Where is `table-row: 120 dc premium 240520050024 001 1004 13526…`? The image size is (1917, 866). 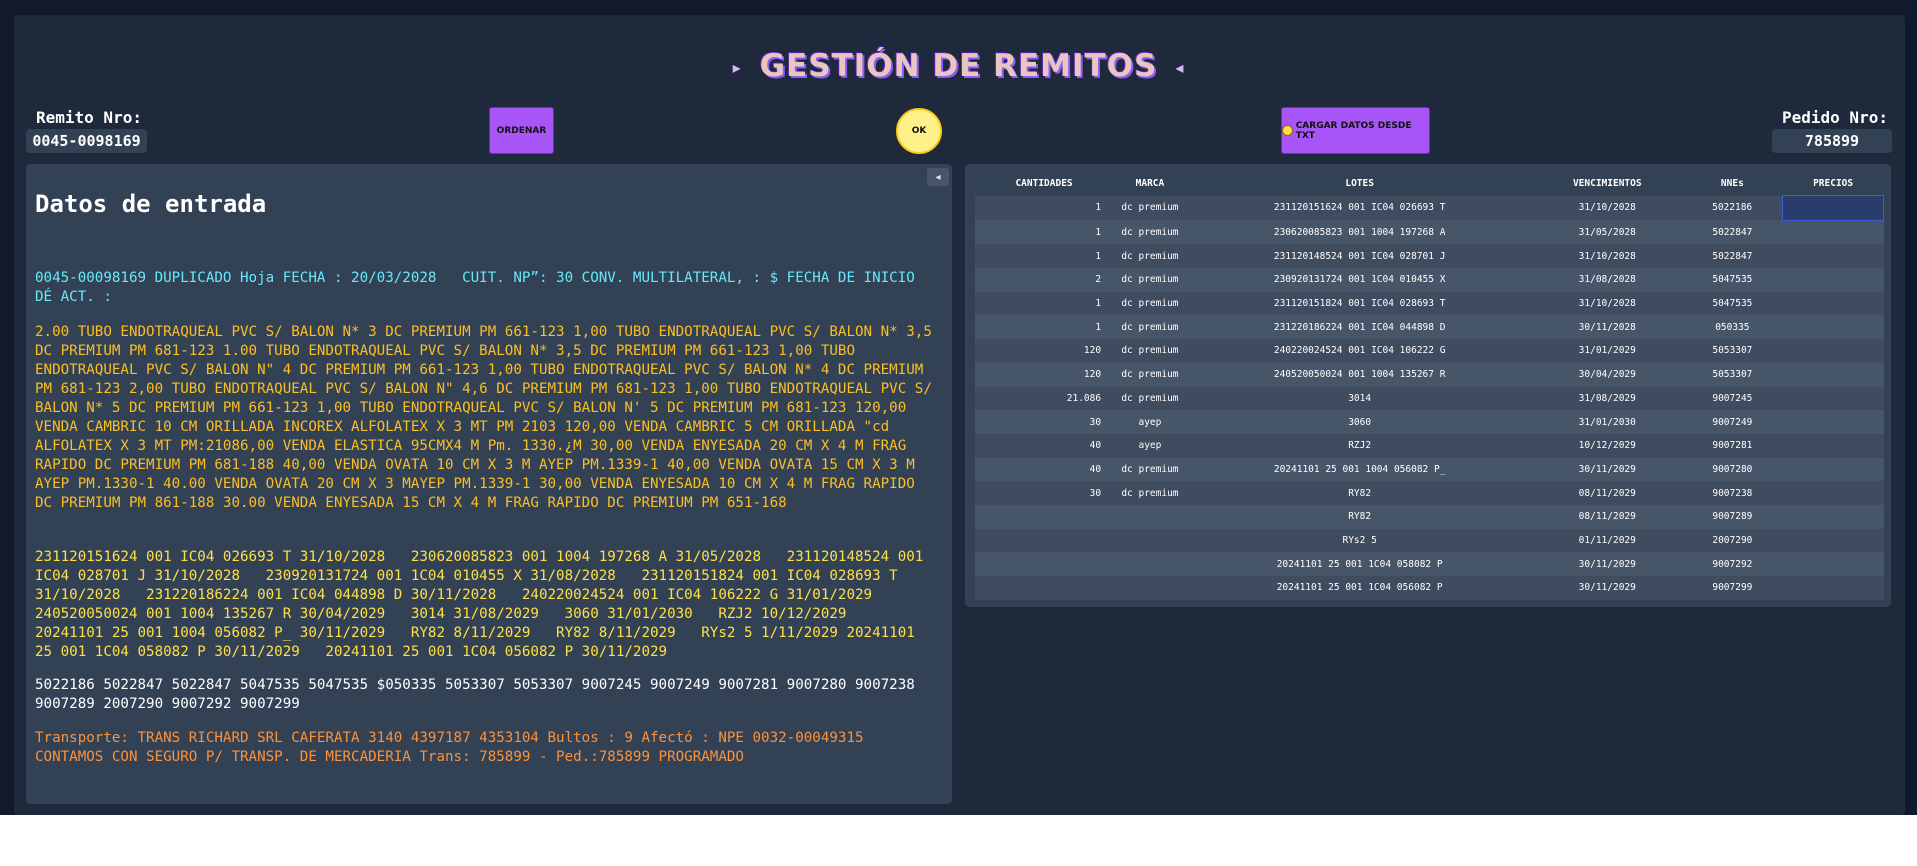
table-row: 120 dc premium 240520050024 001 1004 13526… is located at coordinates (1429, 374).